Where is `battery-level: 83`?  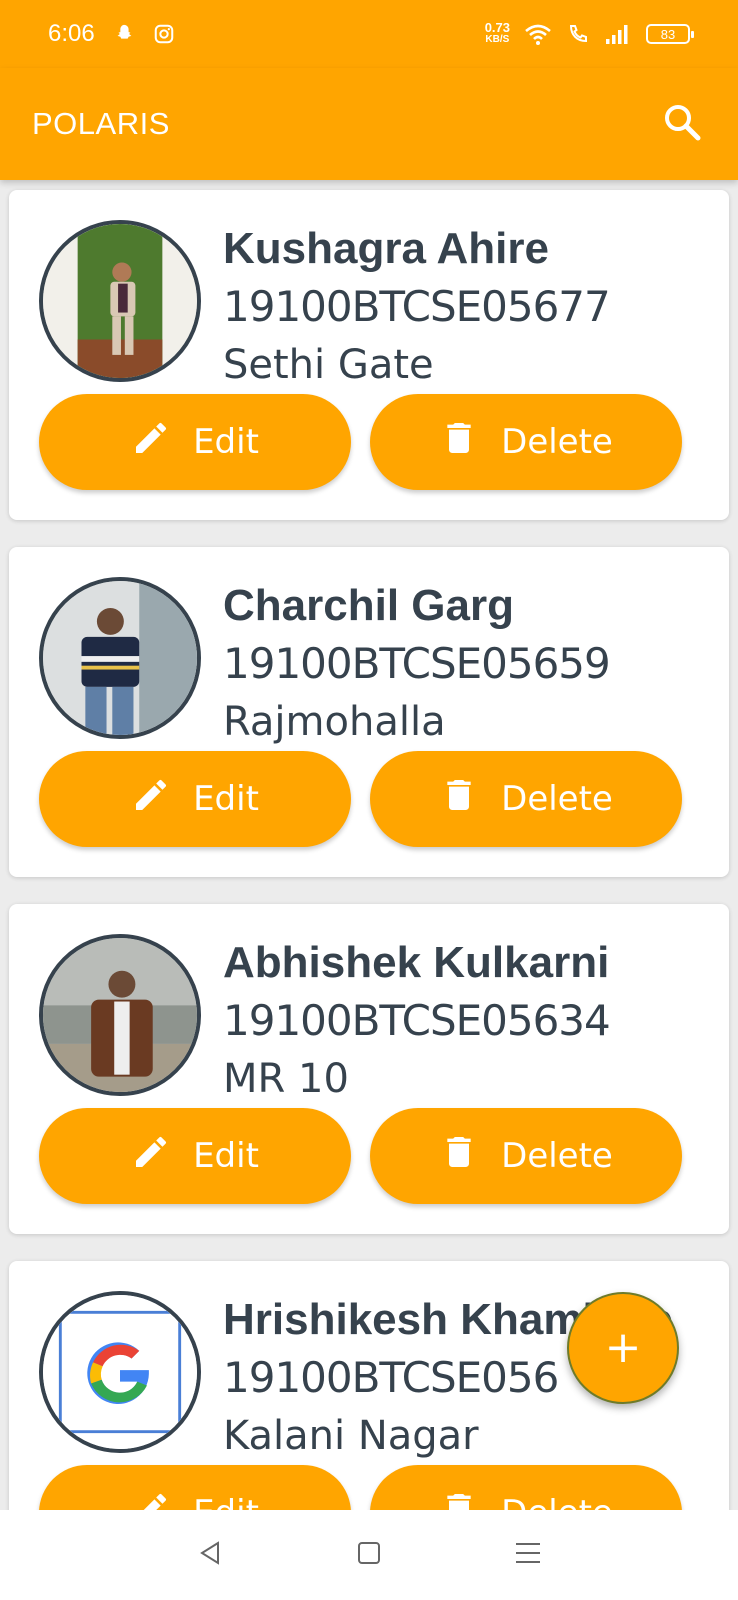
battery-level: 83 is located at coordinates (668, 34).